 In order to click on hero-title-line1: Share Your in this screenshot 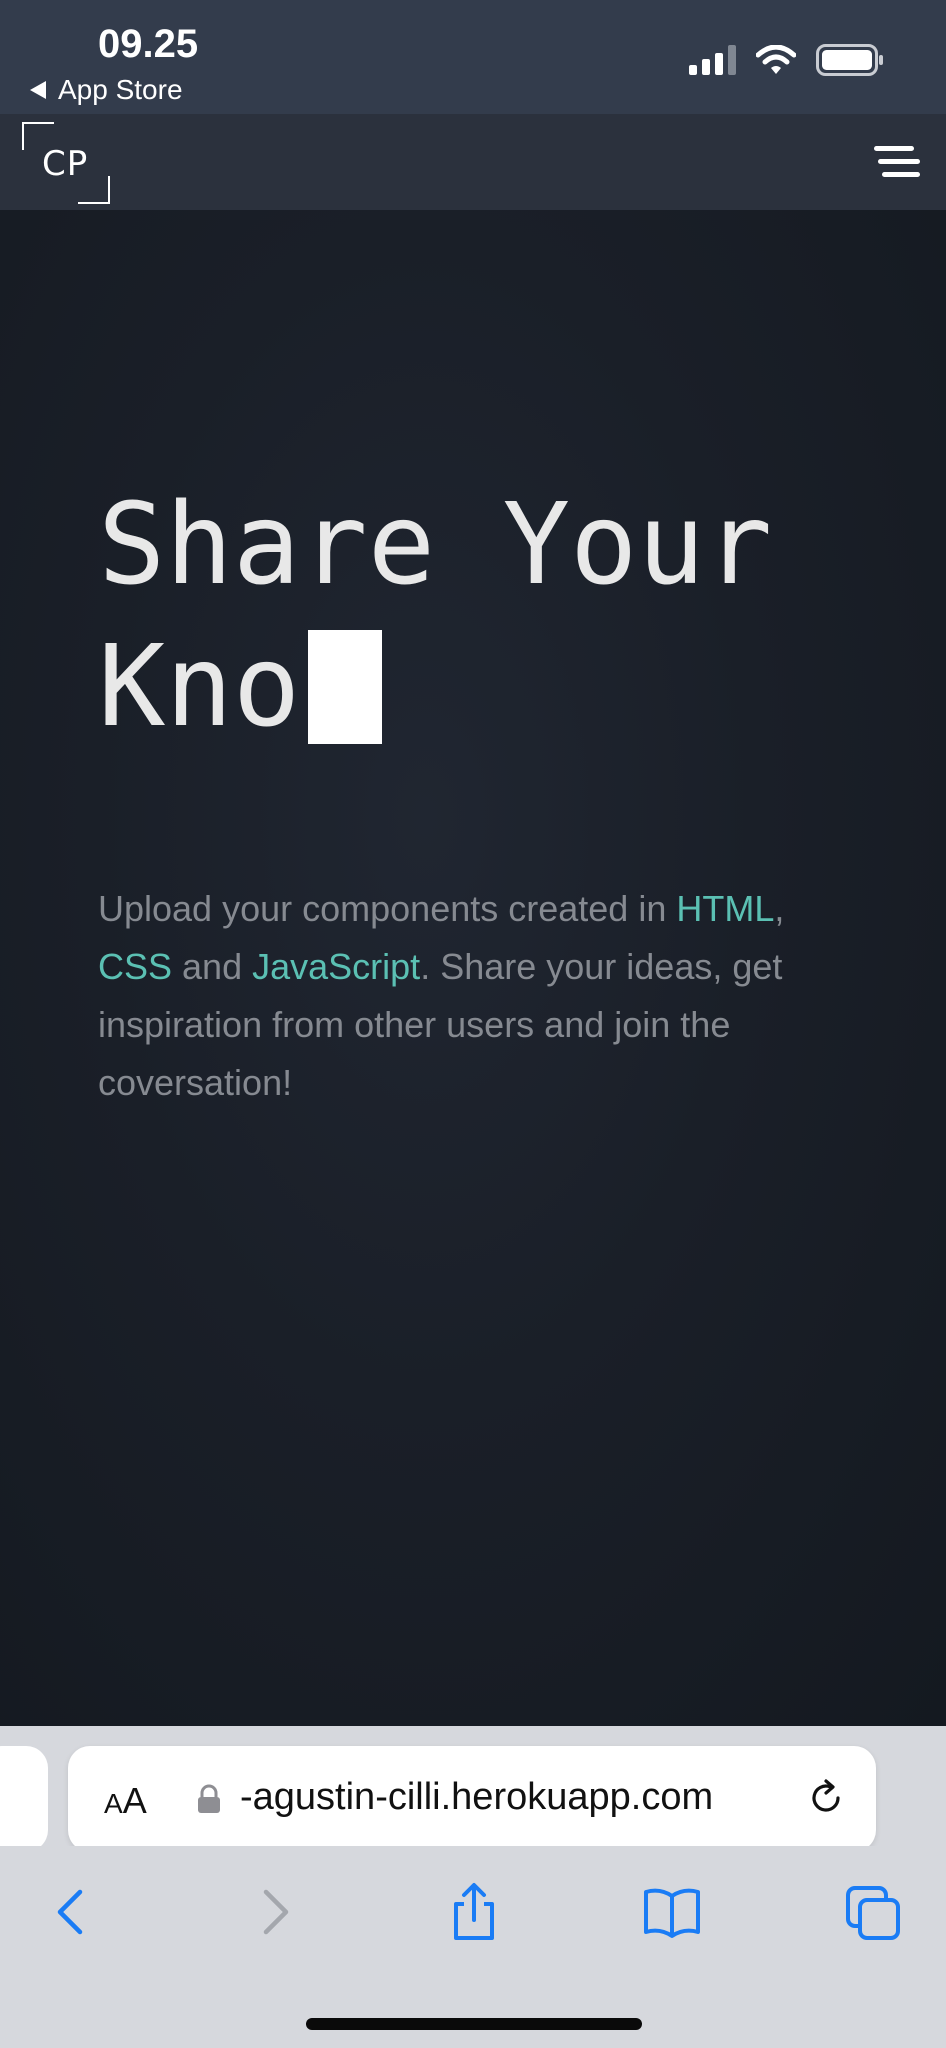, I will do `click(435, 545)`.